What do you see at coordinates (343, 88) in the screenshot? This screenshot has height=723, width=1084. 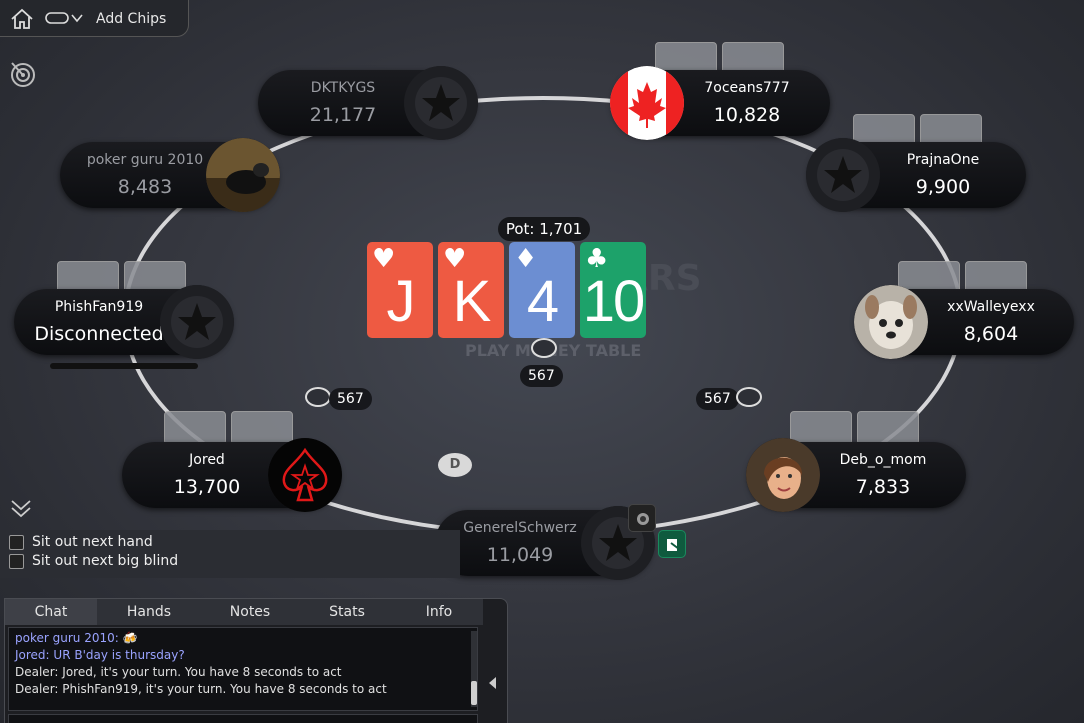 I see `player-name: DKTKYGS` at bounding box center [343, 88].